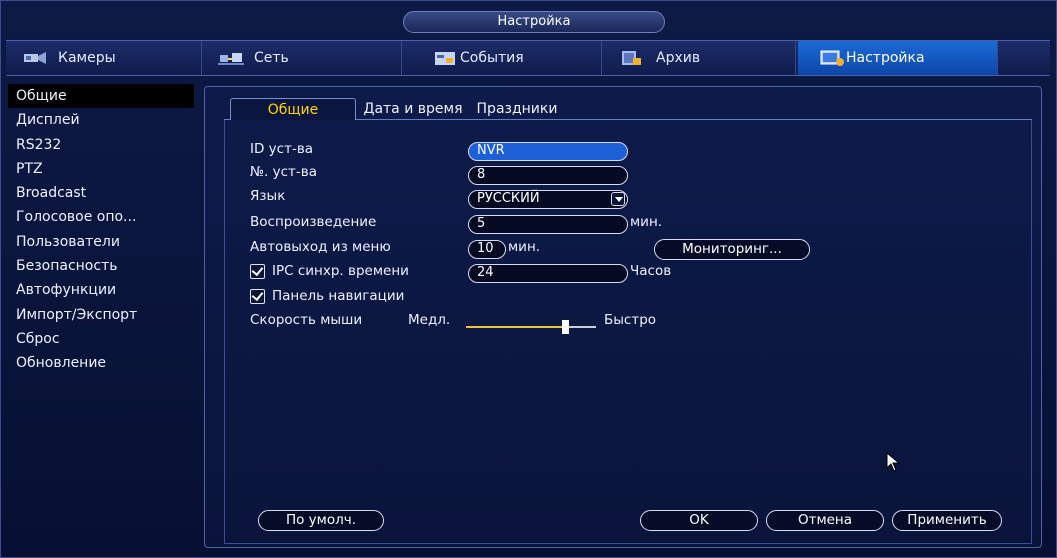 The height and width of the screenshot is (558, 1057). Describe the element at coordinates (293, 109) in the screenshot. I see `tab-general: Общие` at that location.